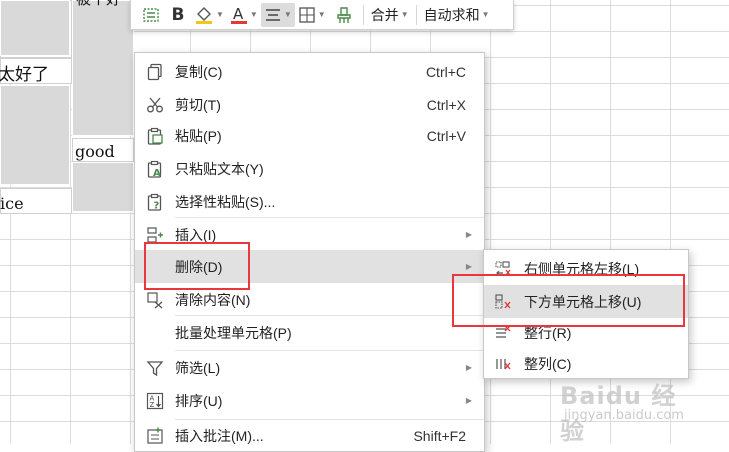 This screenshot has height=452, width=729. I want to click on clear-format-button, so click(344, 15).